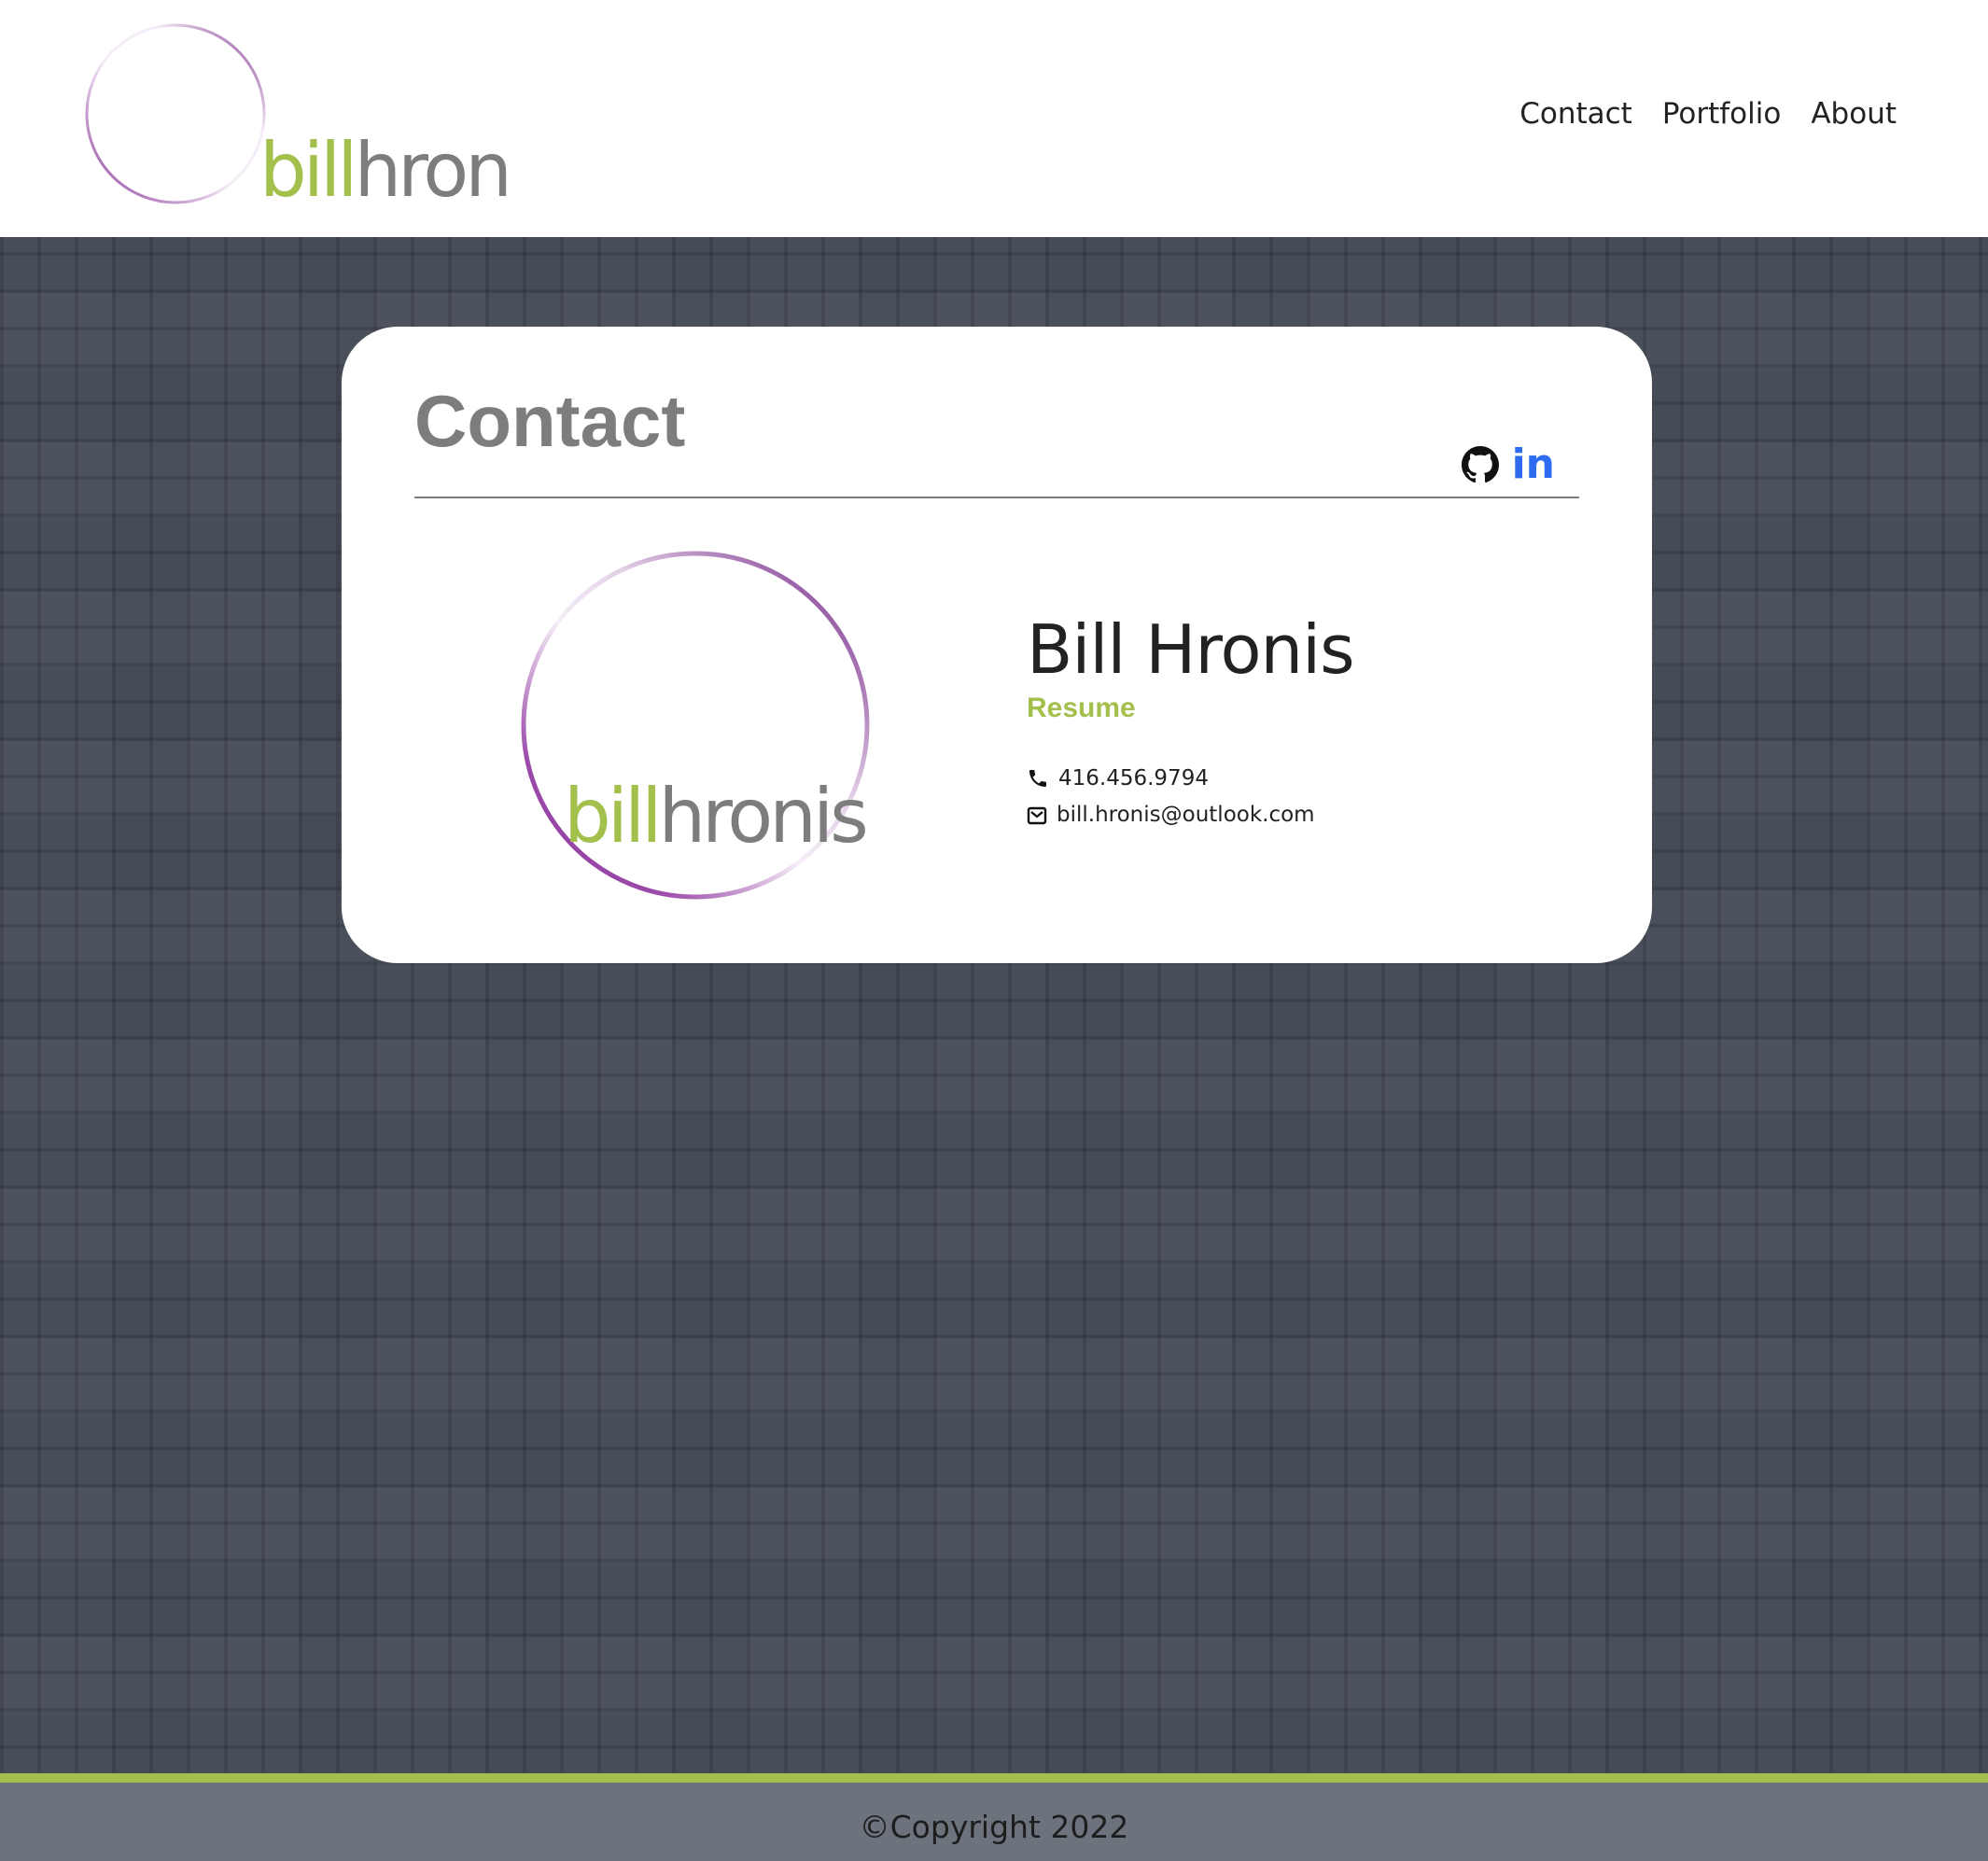  What do you see at coordinates (550, 421) in the screenshot?
I see `page-title: Contact` at bounding box center [550, 421].